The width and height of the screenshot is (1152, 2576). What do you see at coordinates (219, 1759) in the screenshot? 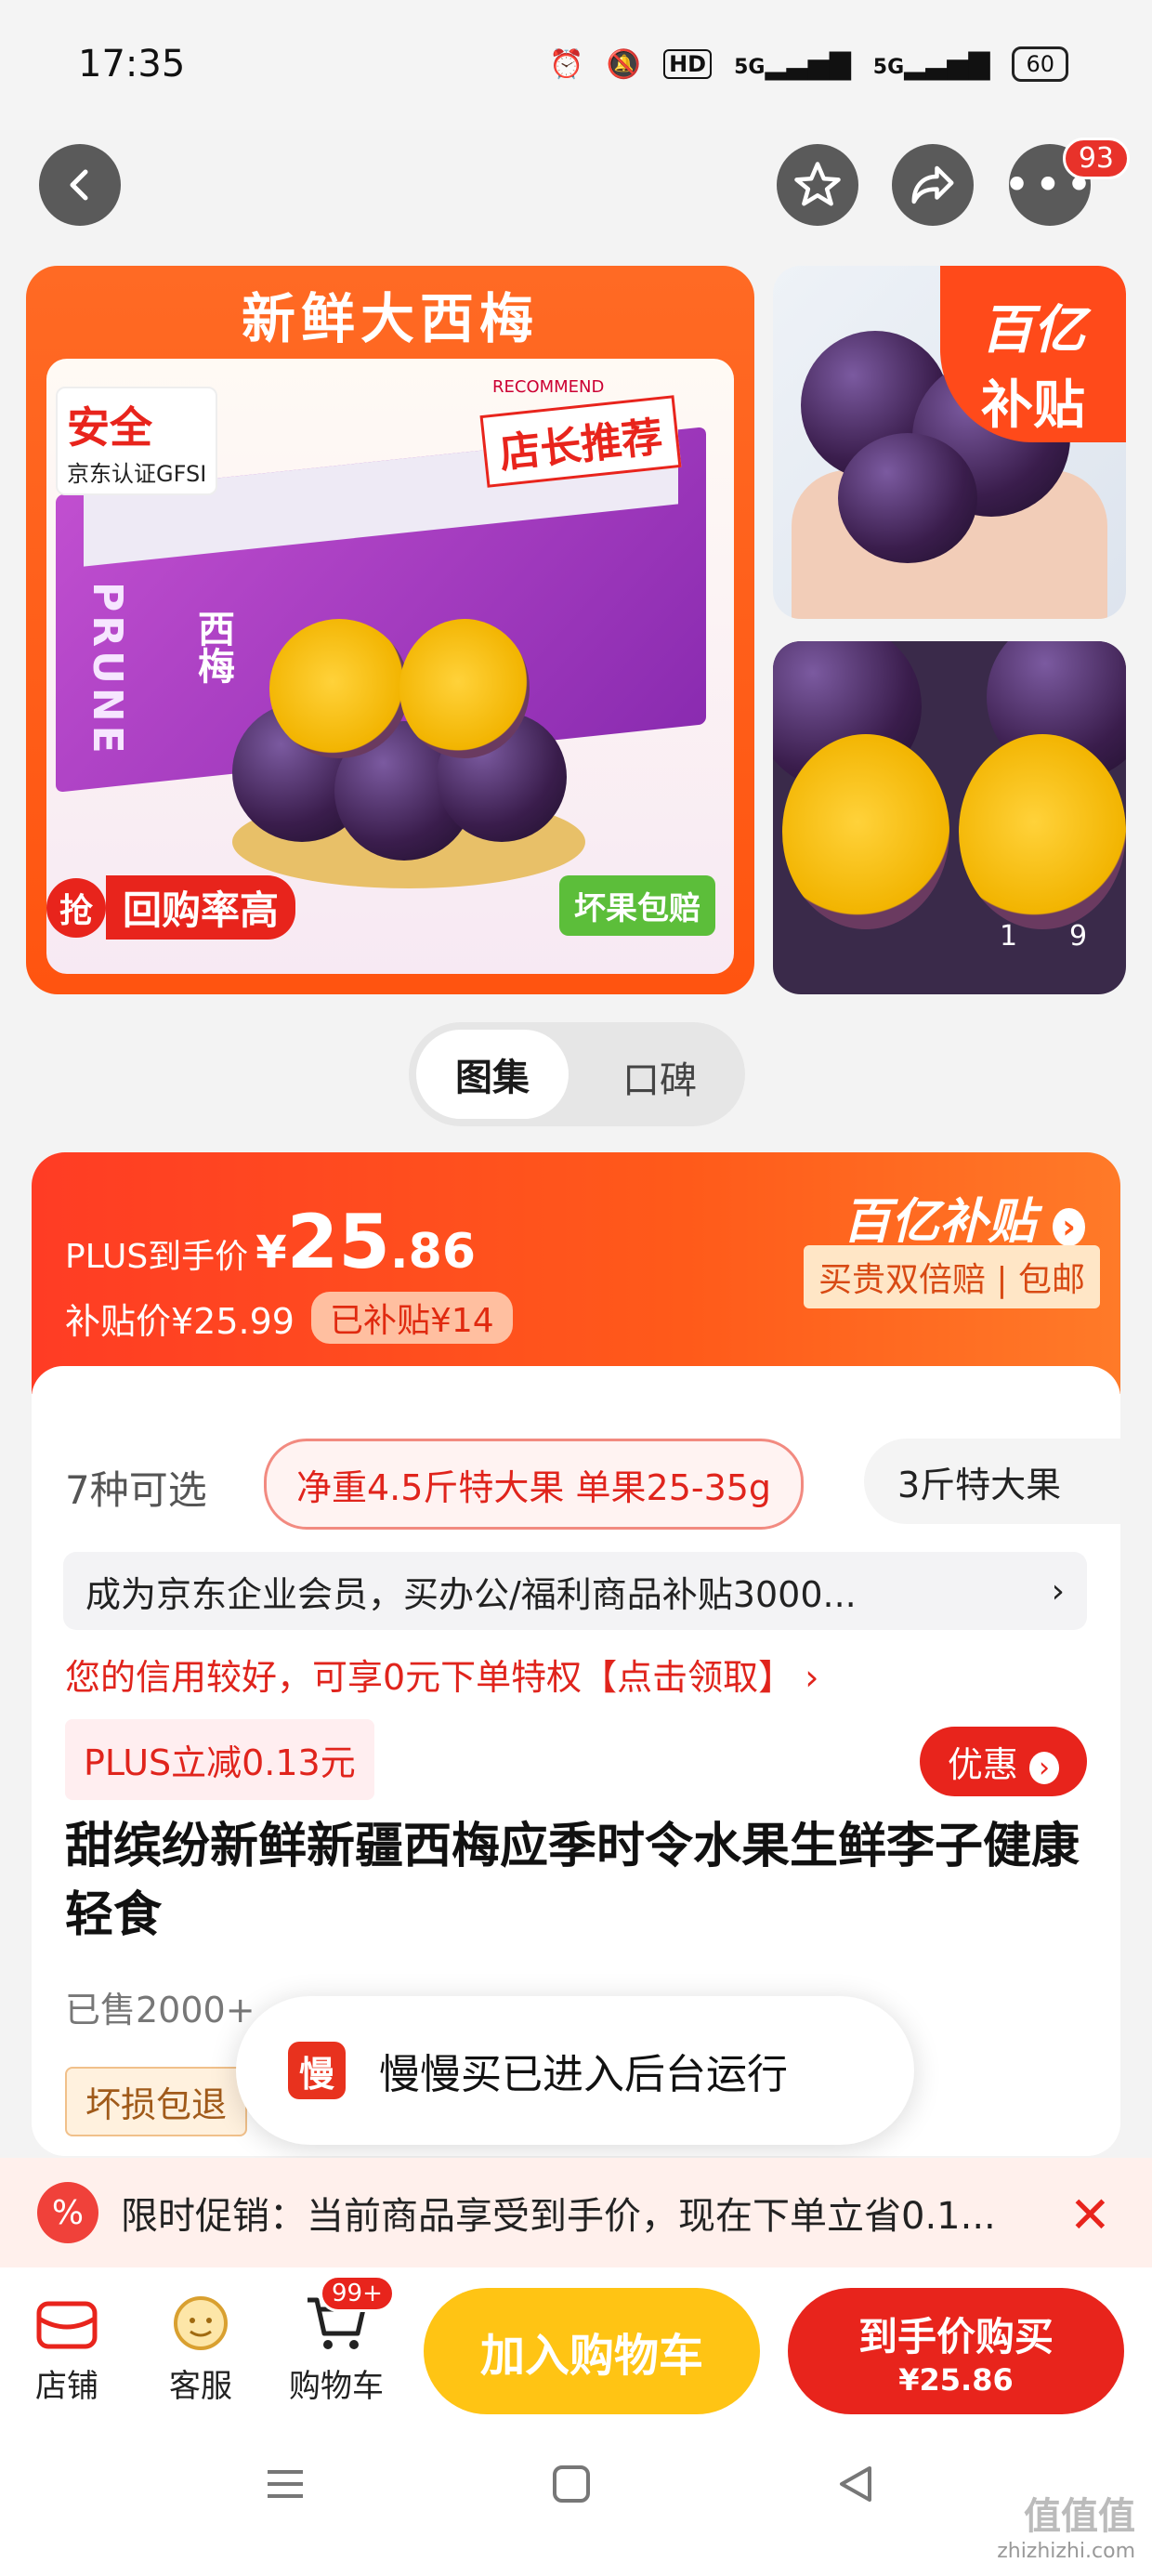
I see `plus-discount-tag: PLUS立减0.13元` at bounding box center [219, 1759].